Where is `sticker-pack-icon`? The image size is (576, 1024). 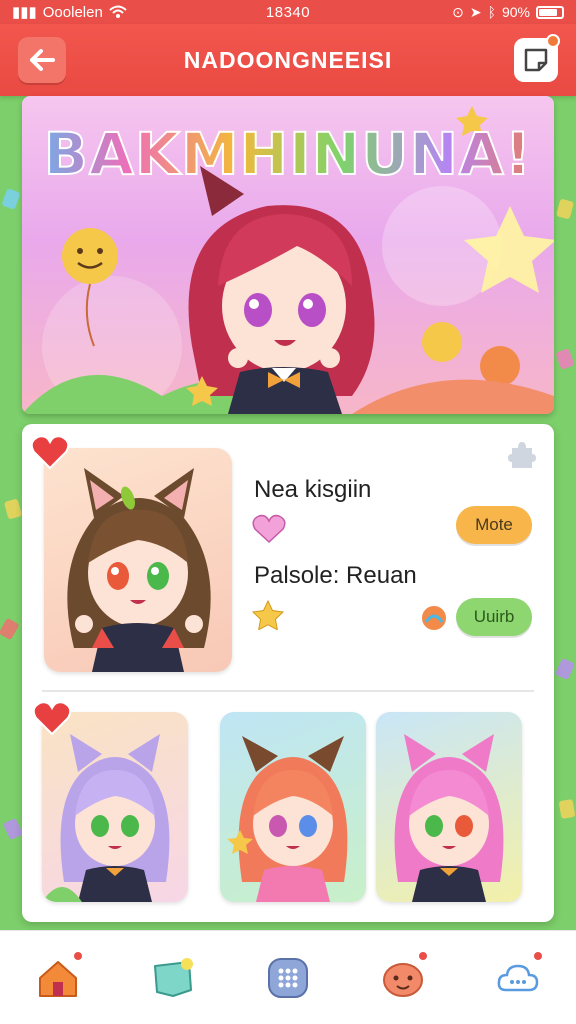 sticker-pack-icon is located at coordinates (173, 977).